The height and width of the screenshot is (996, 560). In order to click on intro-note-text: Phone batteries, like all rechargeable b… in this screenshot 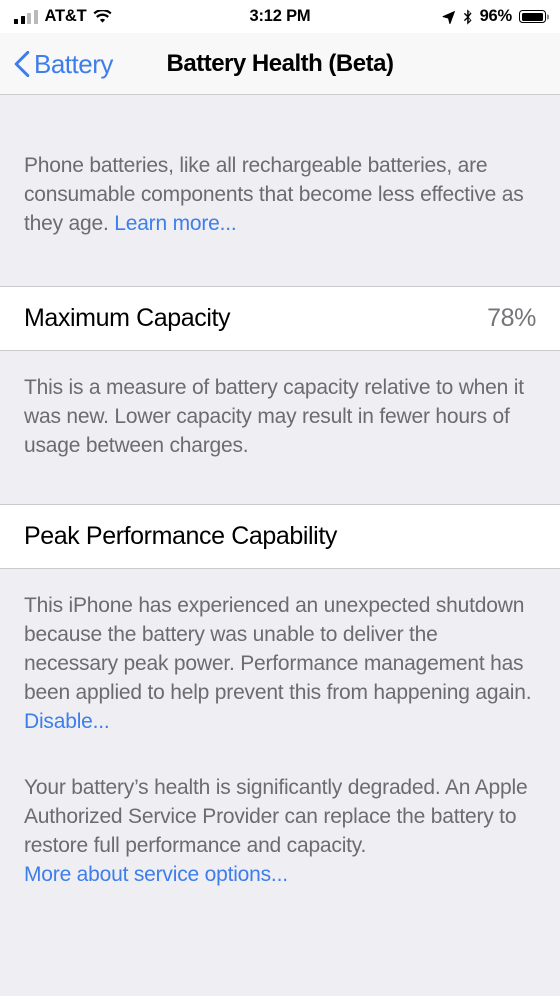, I will do `click(274, 194)`.